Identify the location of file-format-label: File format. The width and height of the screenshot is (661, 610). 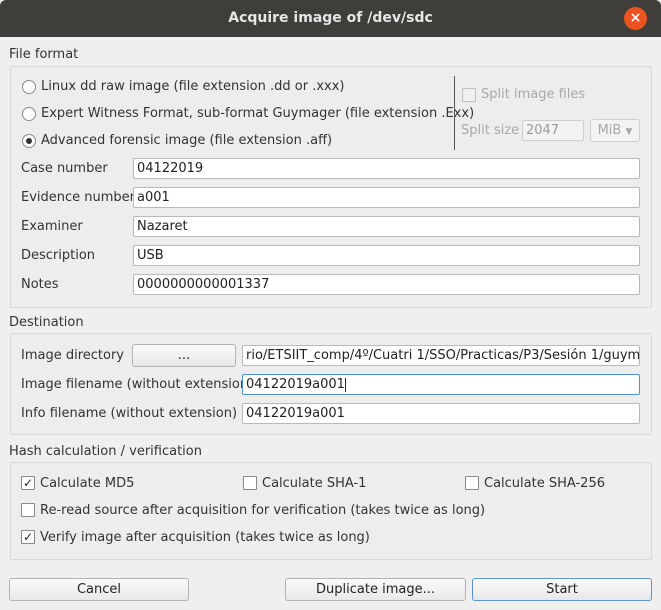
(44, 54).